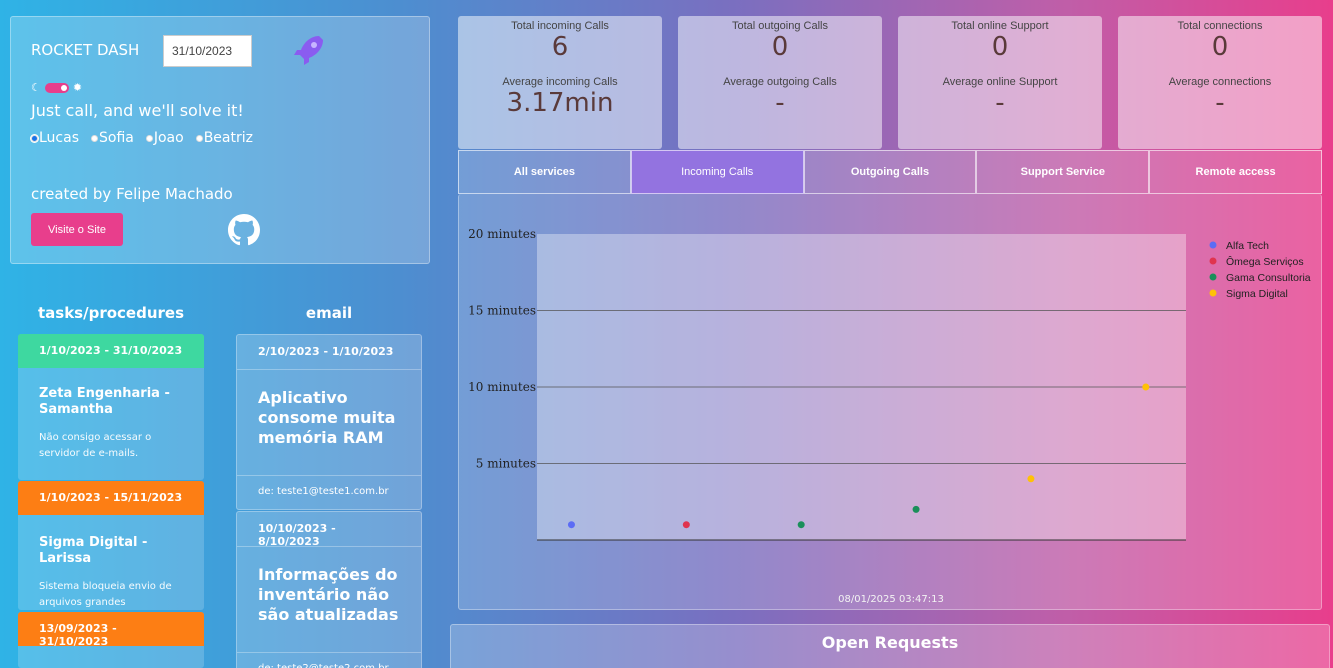 The height and width of the screenshot is (668, 1333). What do you see at coordinates (560, 26) in the screenshot?
I see `stat-label: Total incoming Calls` at bounding box center [560, 26].